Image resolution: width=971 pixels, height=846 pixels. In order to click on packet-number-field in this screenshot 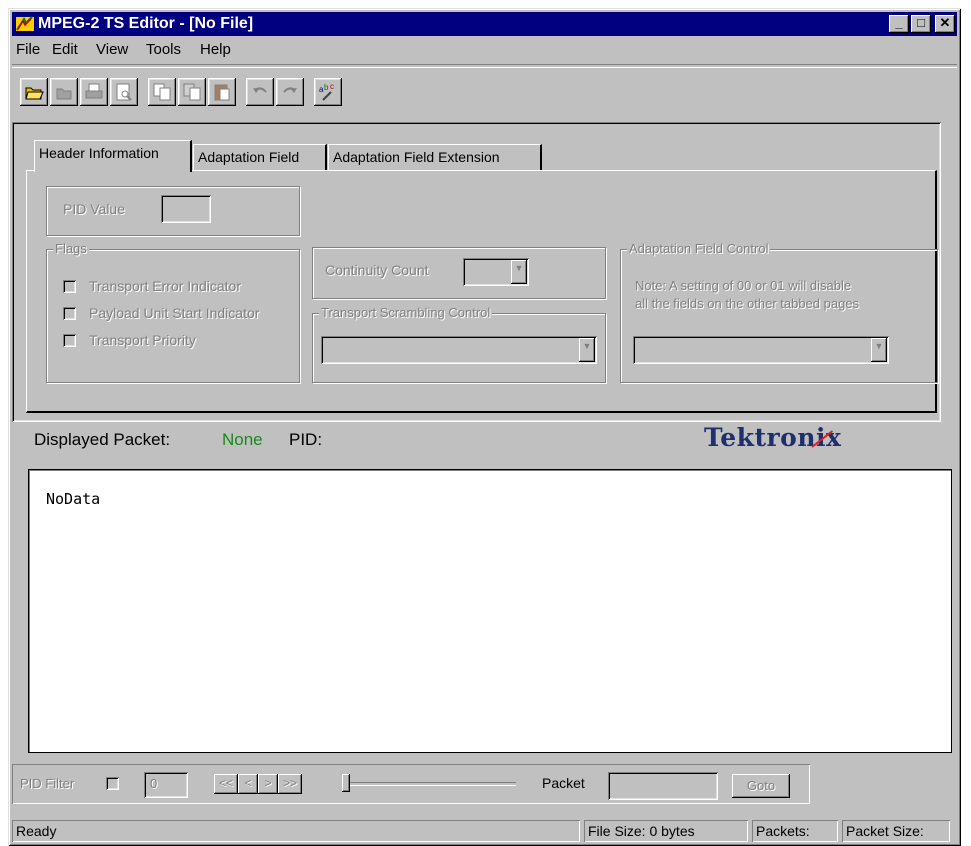, I will do `click(663, 786)`.